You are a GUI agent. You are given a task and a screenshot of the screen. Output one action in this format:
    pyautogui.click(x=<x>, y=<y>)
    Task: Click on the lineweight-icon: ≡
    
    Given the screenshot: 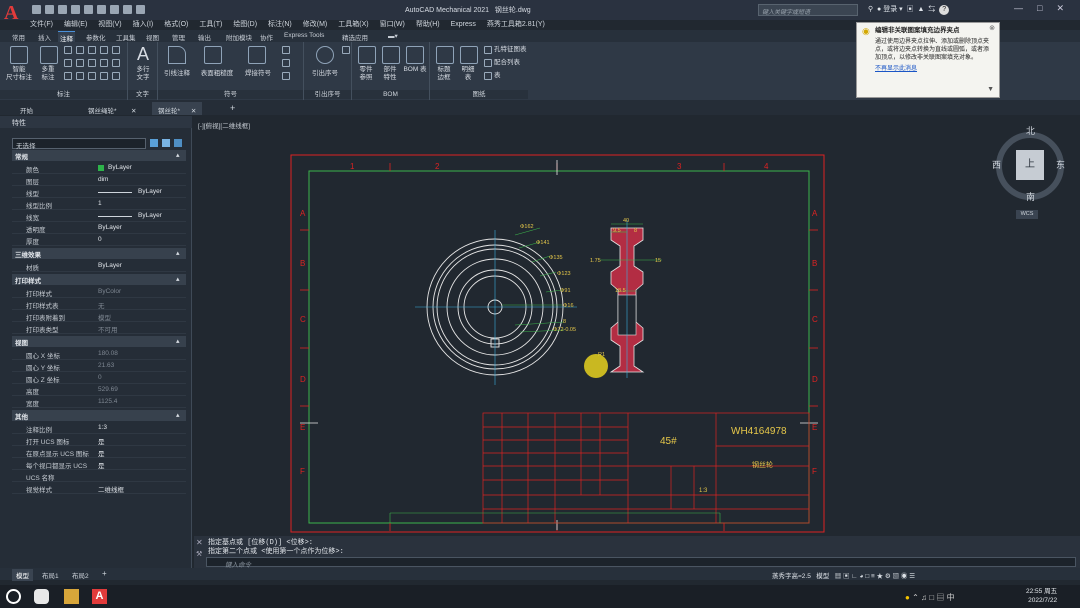 What is the action you would take?
    pyautogui.click(x=873, y=576)
    